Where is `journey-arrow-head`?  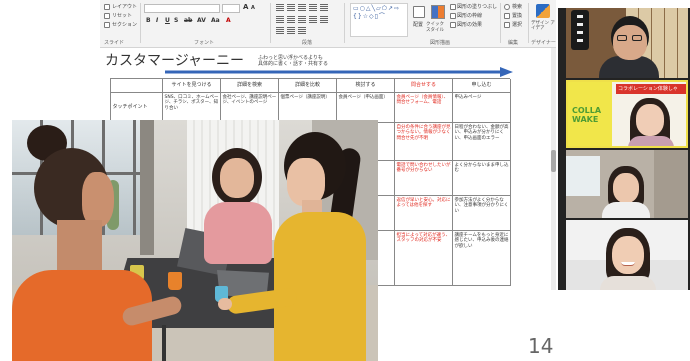
journey-arrow-head is located at coordinates (506, 72).